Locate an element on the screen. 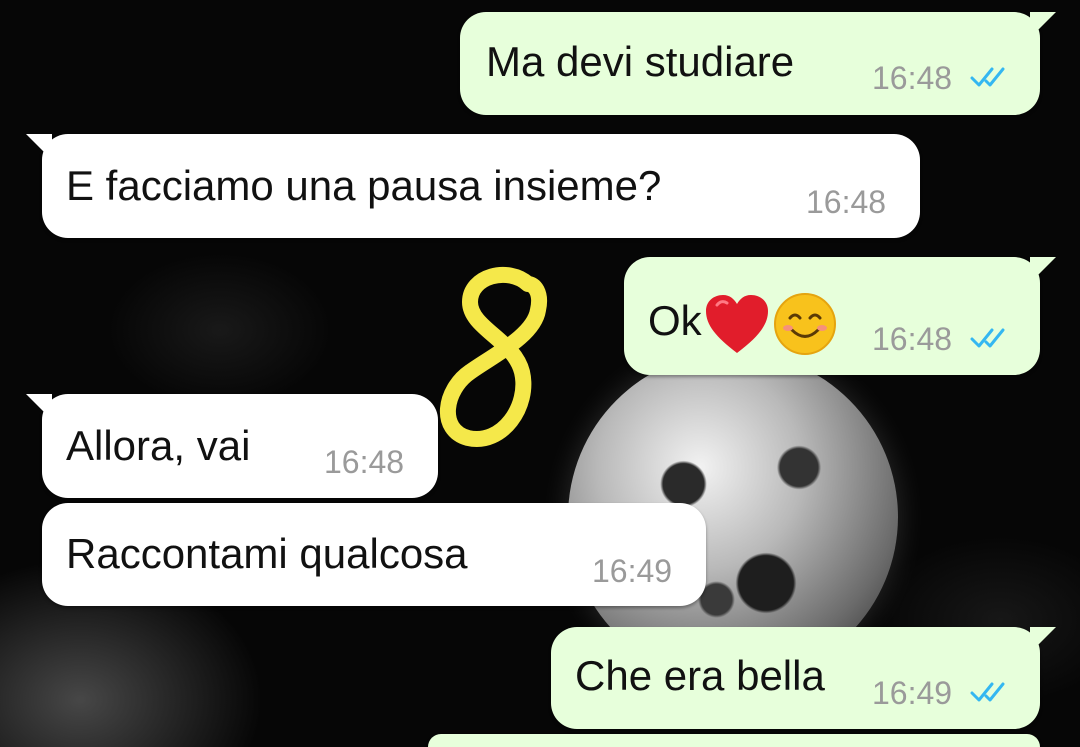 This screenshot has height=747, width=1080. red-heart-icon is located at coordinates (736, 324).